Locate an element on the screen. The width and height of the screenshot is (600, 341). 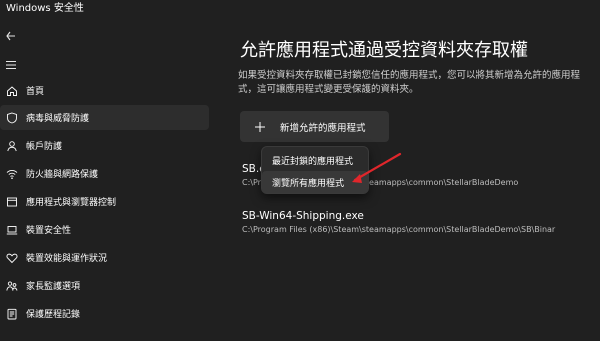
app-browser-icon is located at coordinates (11, 202).